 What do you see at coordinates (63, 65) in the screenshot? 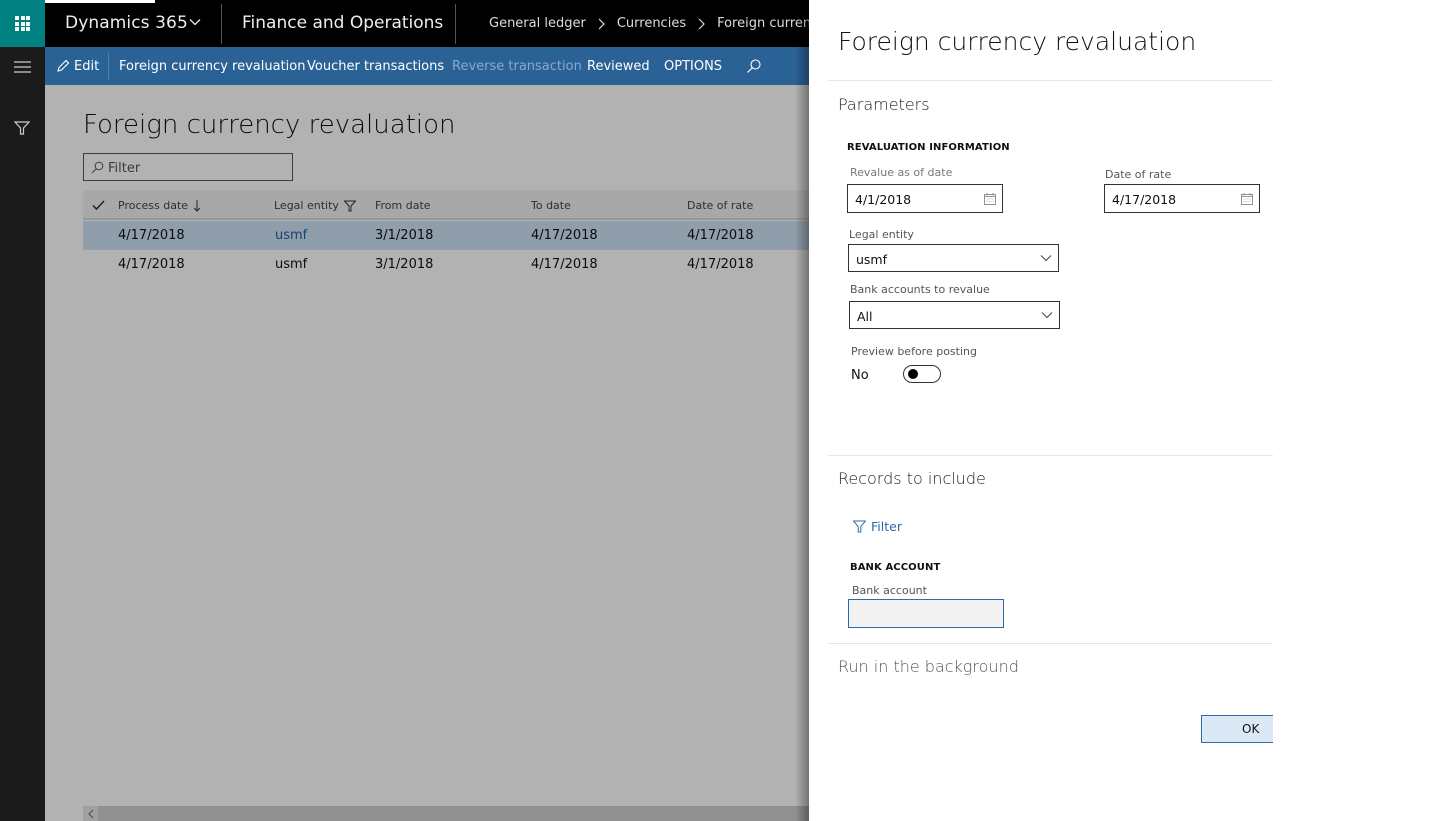
I see `pencil-icon` at bounding box center [63, 65].